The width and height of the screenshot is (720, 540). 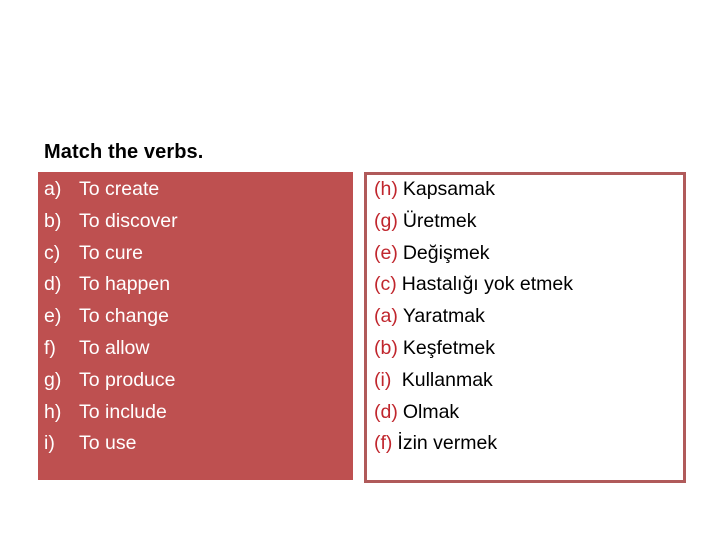 I want to click on verb-text: To include, so click(x=123, y=411).